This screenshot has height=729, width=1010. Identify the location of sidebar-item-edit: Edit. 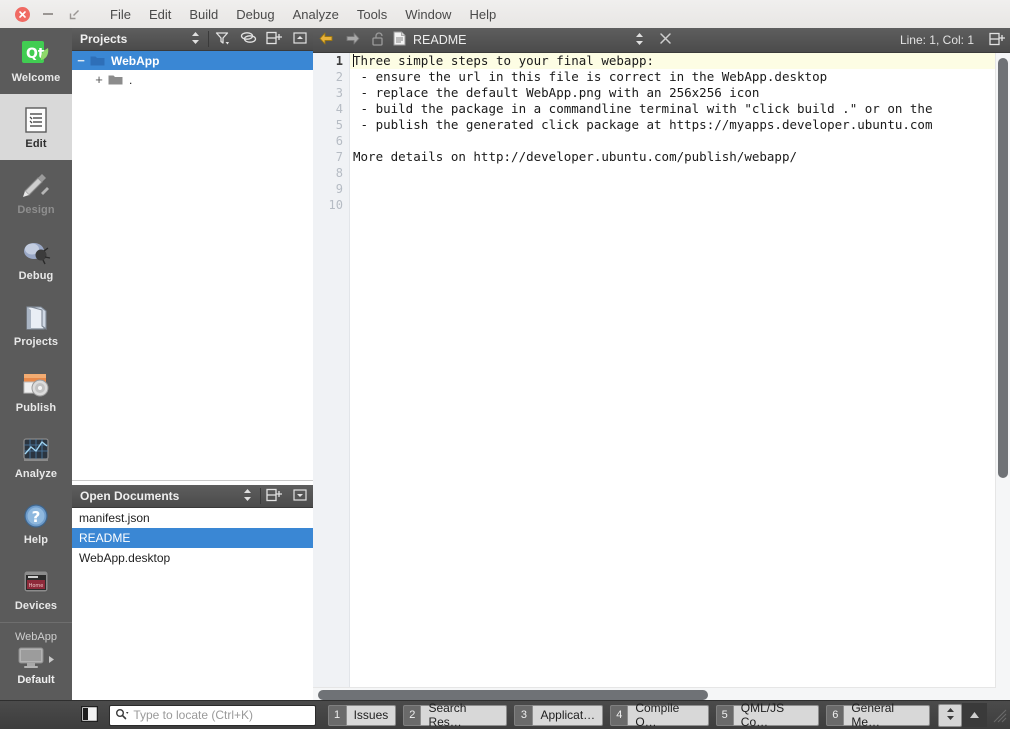
(36, 127).